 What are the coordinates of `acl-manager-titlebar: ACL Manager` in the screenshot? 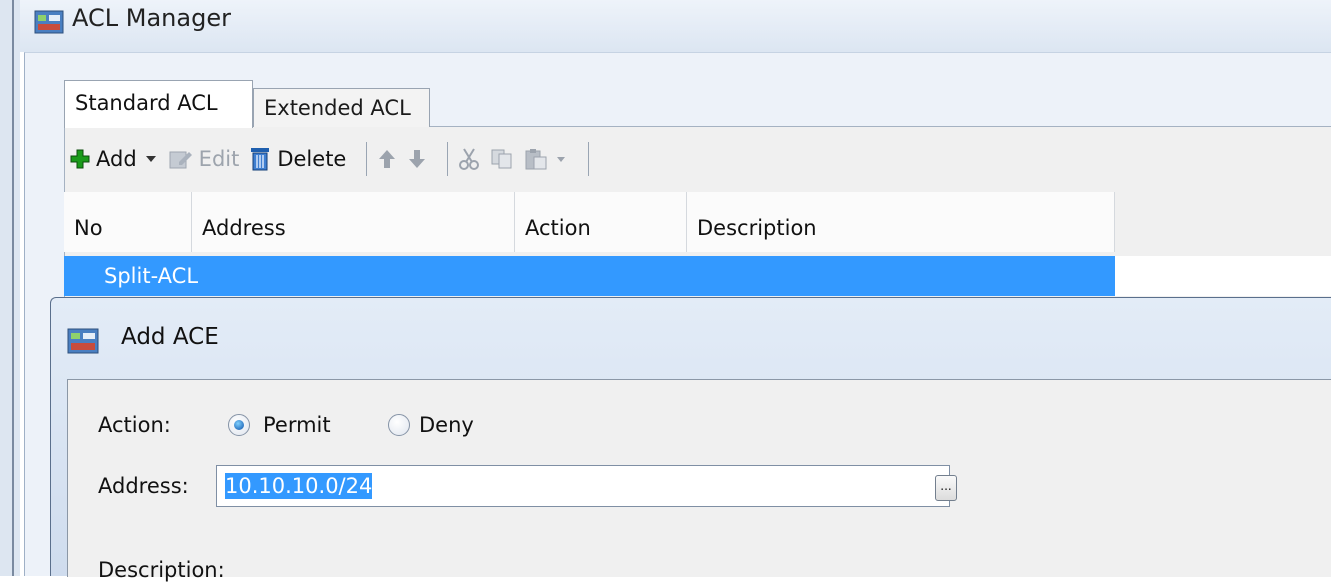 It's located at (675, 26).